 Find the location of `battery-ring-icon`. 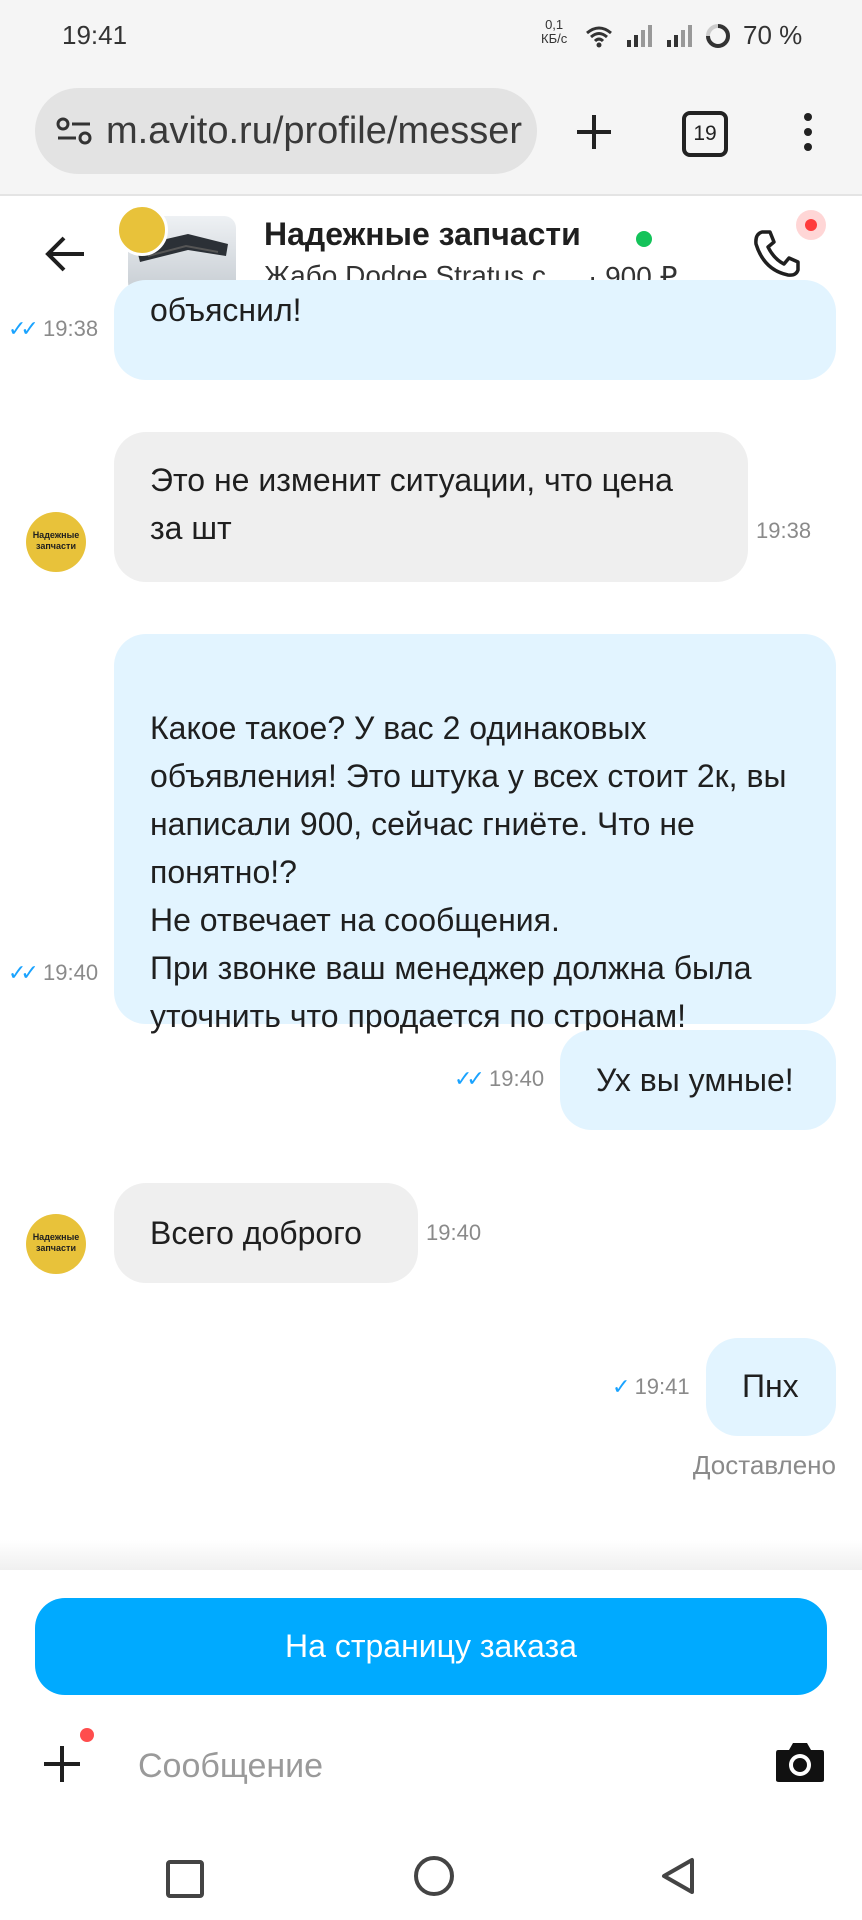

battery-ring-icon is located at coordinates (718, 35).